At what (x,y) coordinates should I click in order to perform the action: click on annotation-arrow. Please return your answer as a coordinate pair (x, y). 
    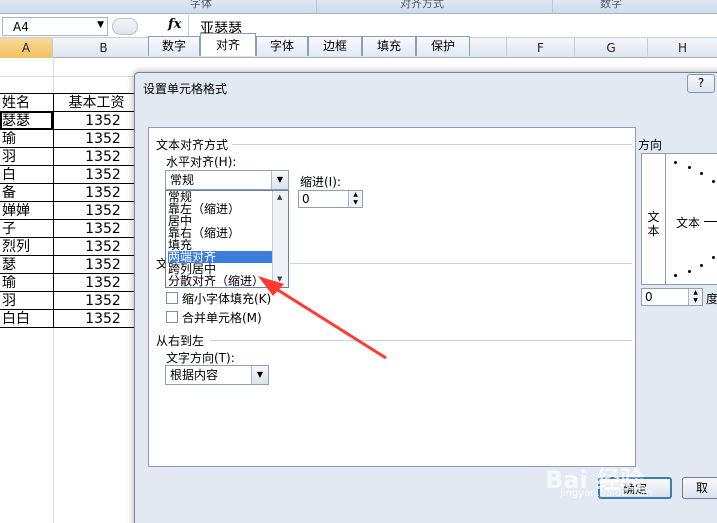
    Looking at the image, I should click on (322, 318).